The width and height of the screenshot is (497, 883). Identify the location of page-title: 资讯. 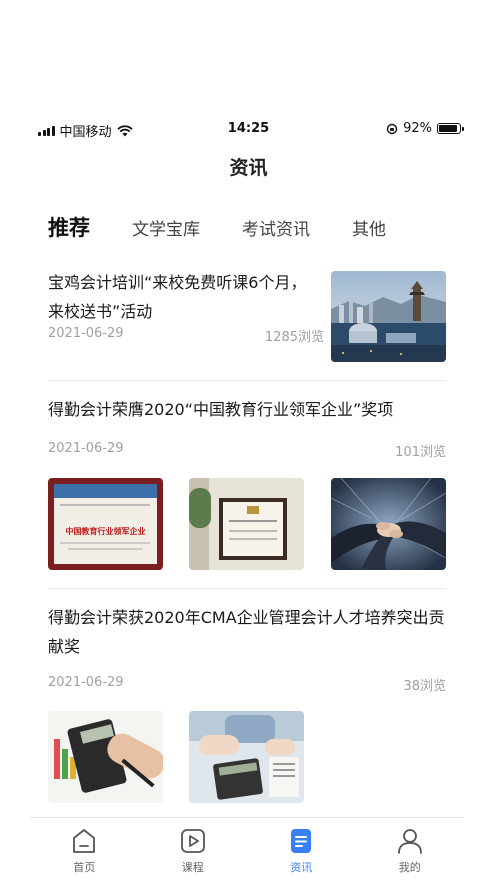
(248, 168).